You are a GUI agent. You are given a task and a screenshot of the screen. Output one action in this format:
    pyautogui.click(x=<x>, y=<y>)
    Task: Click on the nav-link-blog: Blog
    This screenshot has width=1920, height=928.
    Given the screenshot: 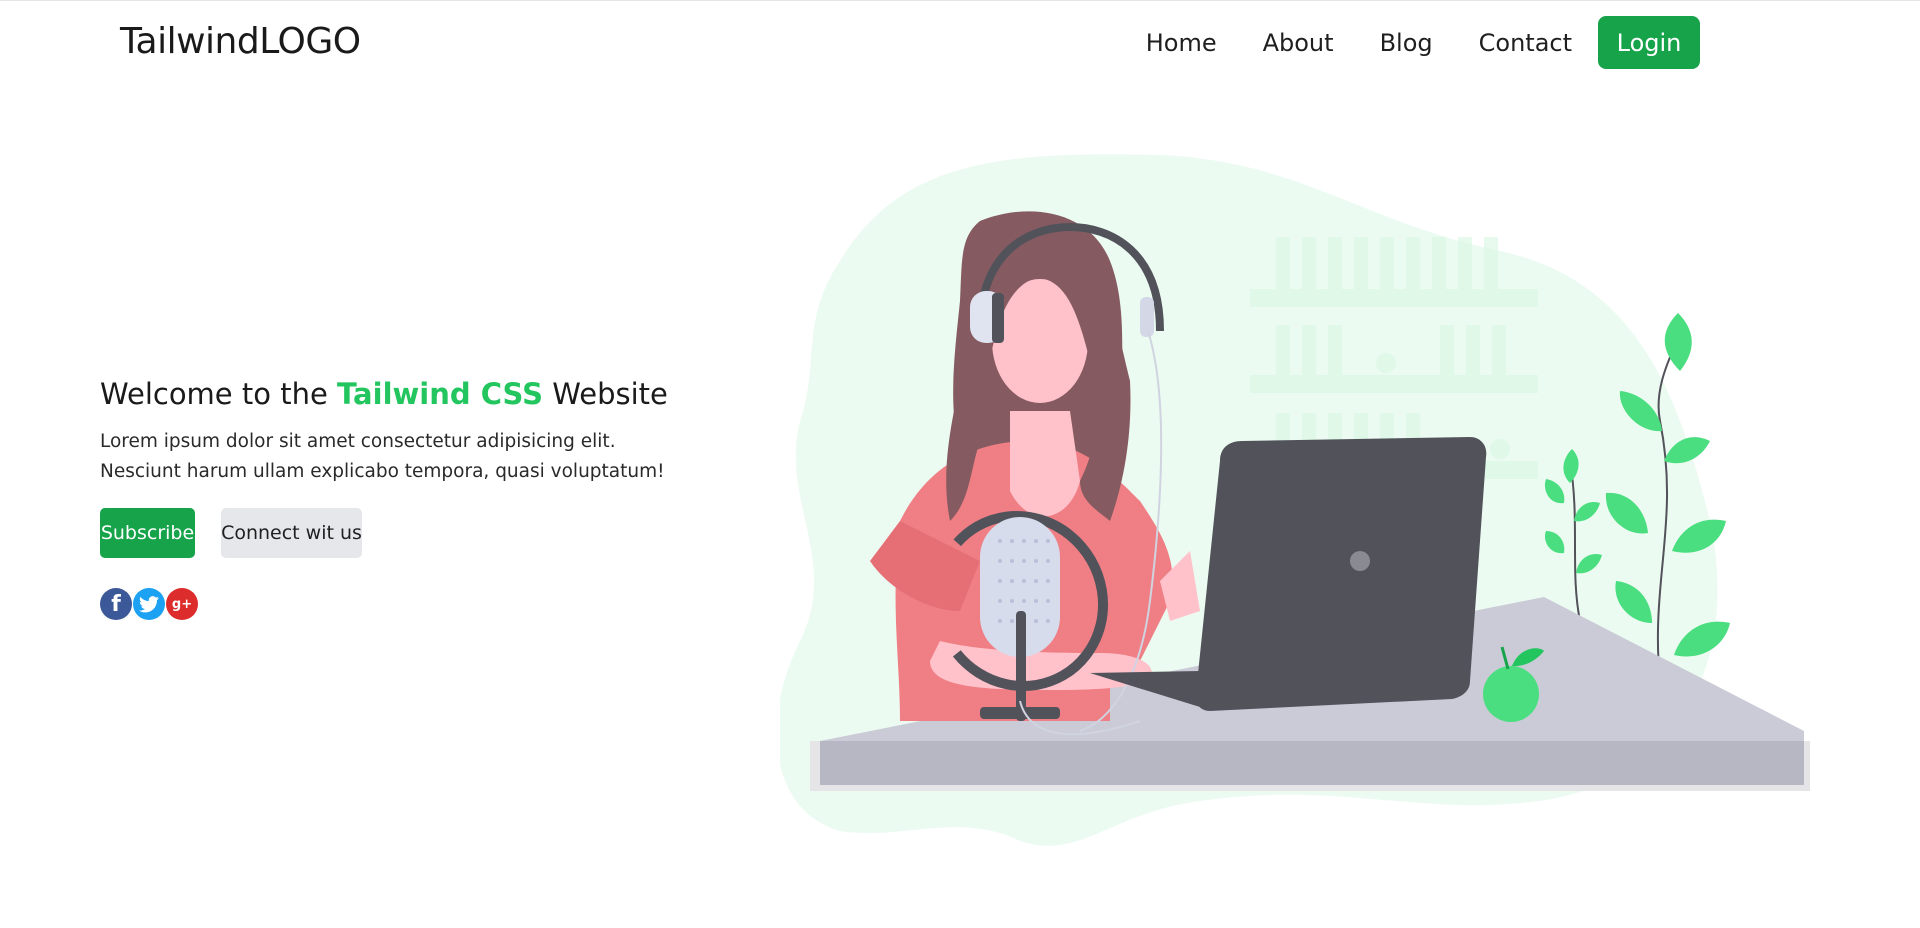 What is the action you would take?
    pyautogui.click(x=1406, y=43)
    